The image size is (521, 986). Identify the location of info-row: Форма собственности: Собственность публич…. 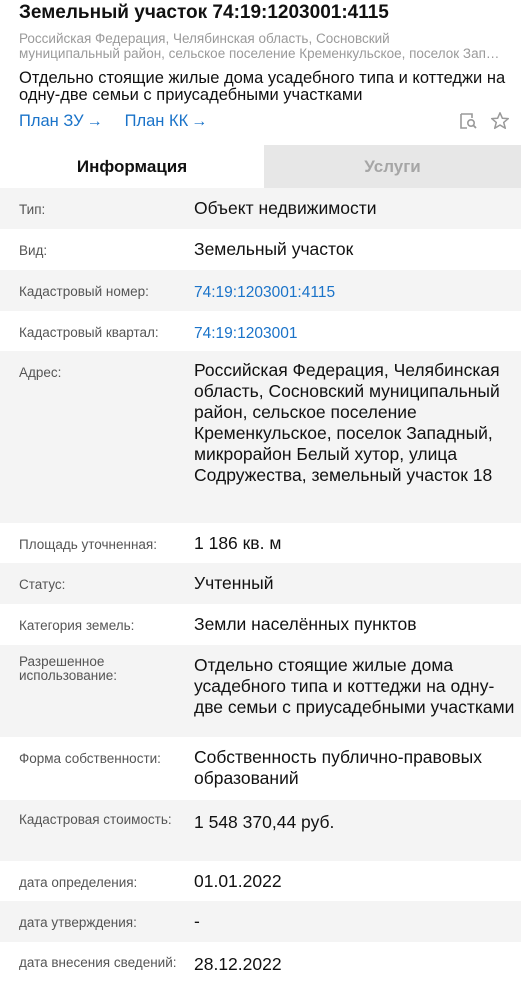
(260, 768).